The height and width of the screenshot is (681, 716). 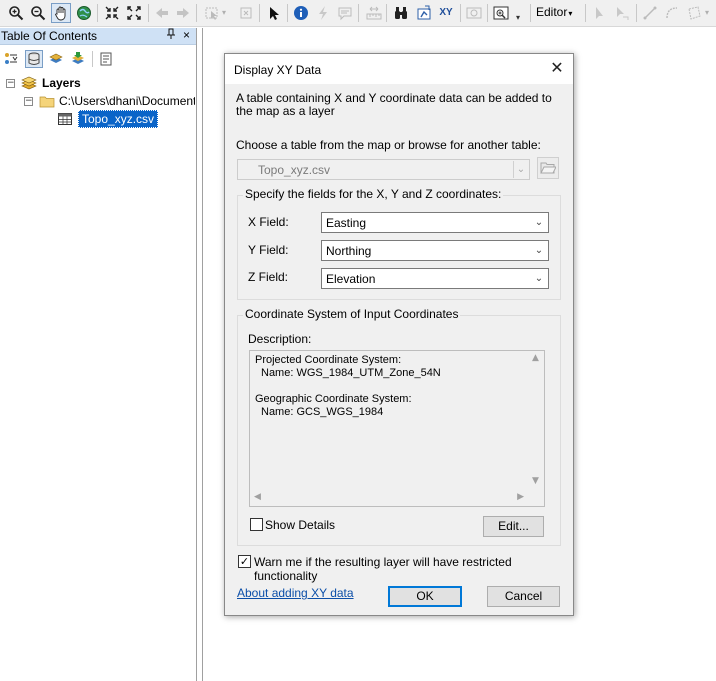 I want to click on toc-title: Table Of Contents, so click(x=49, y=36).